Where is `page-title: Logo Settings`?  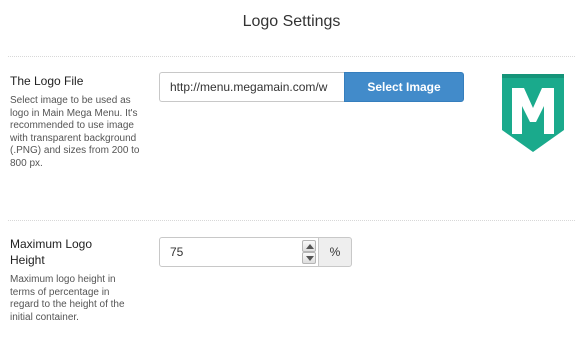 page-title: Logo Settings is located at coordinates (291, 21).